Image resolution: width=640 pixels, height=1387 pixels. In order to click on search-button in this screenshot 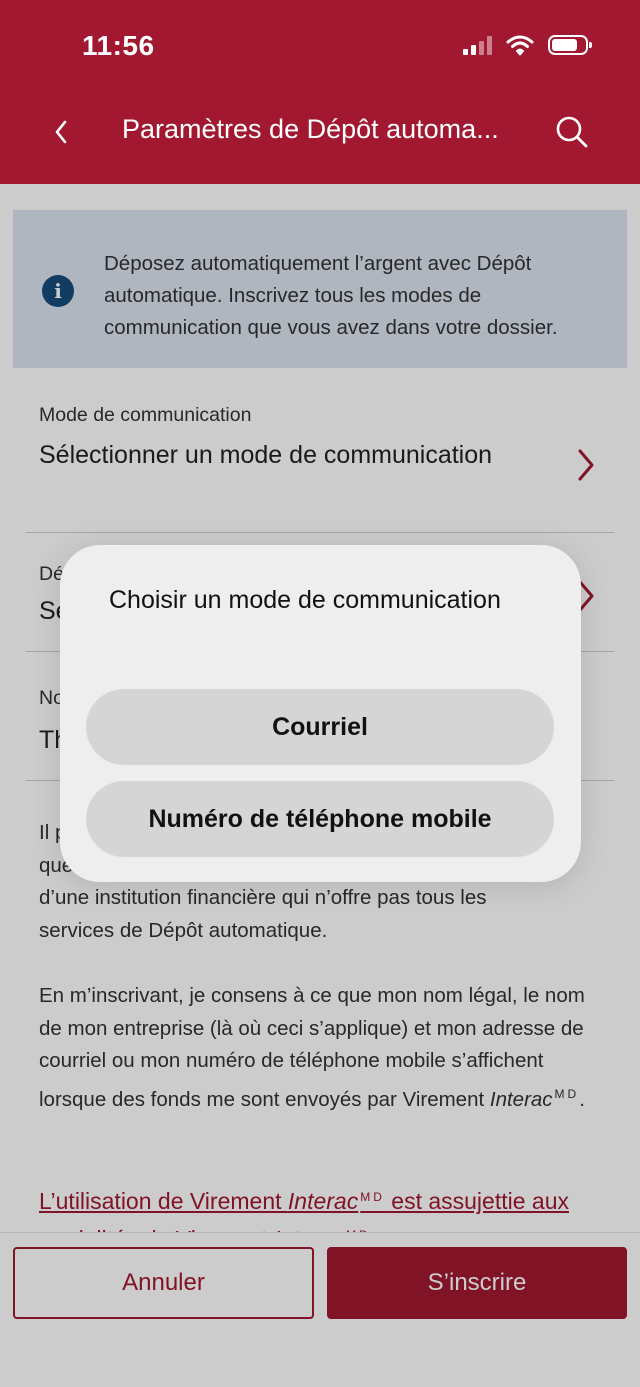, I will do `click(572, 132)`.